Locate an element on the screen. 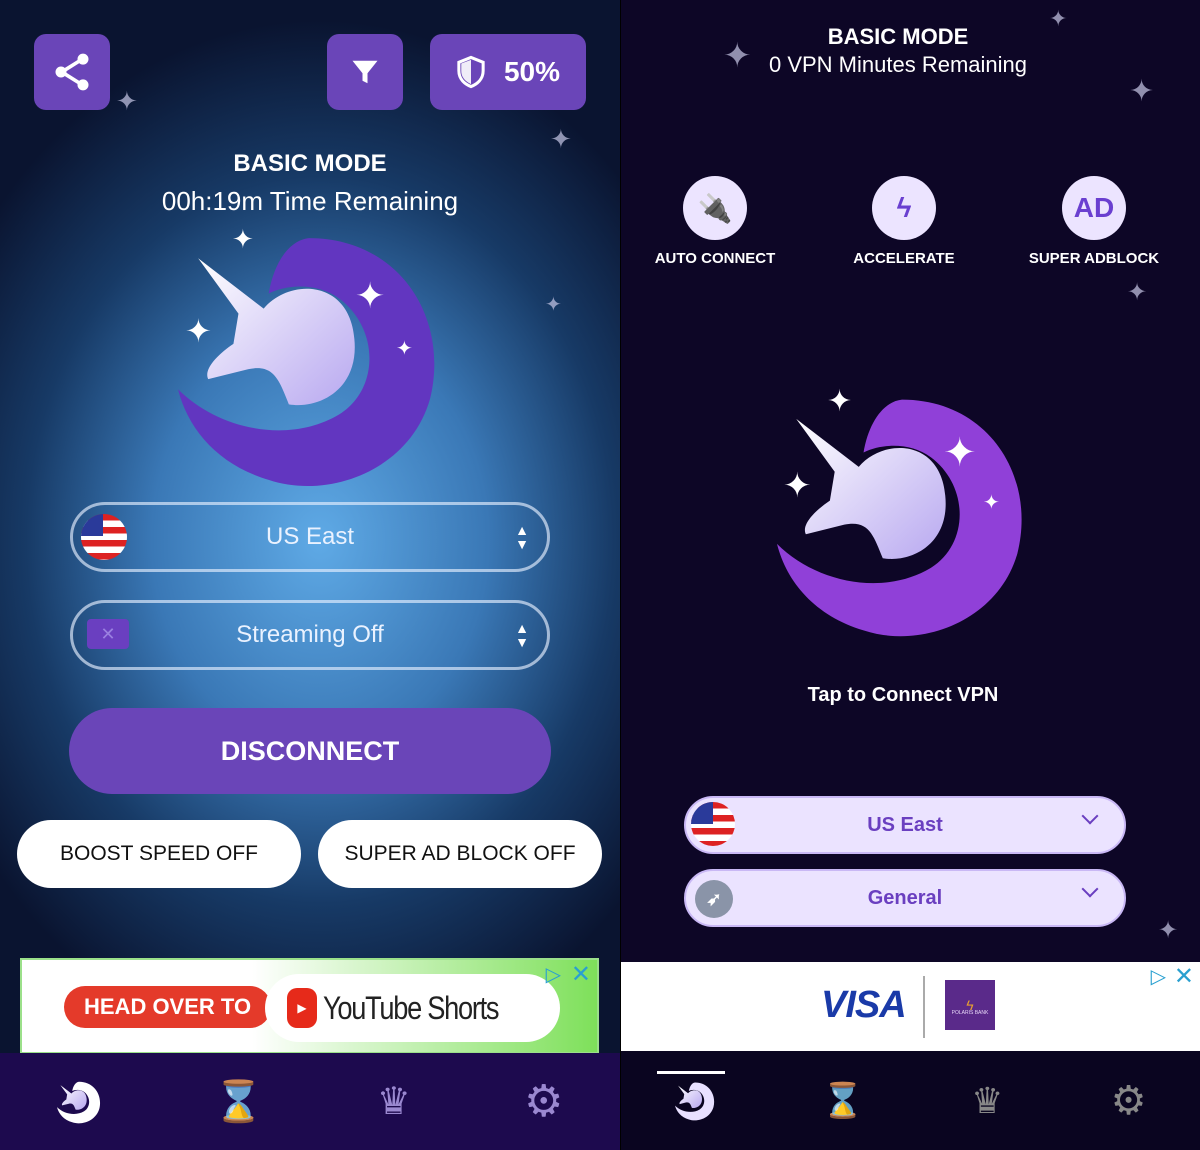 The width and height of the screenshot is (1200, 1150). youtube-shorts-icon: ▶ is located at coordinates (302, 1008).